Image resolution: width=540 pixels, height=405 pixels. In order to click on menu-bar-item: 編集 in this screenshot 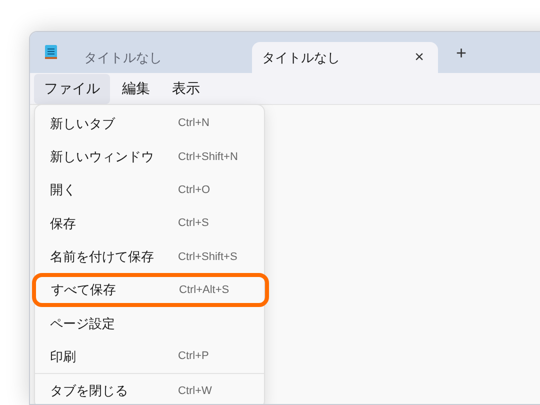, I will do `click(136, 89)`.